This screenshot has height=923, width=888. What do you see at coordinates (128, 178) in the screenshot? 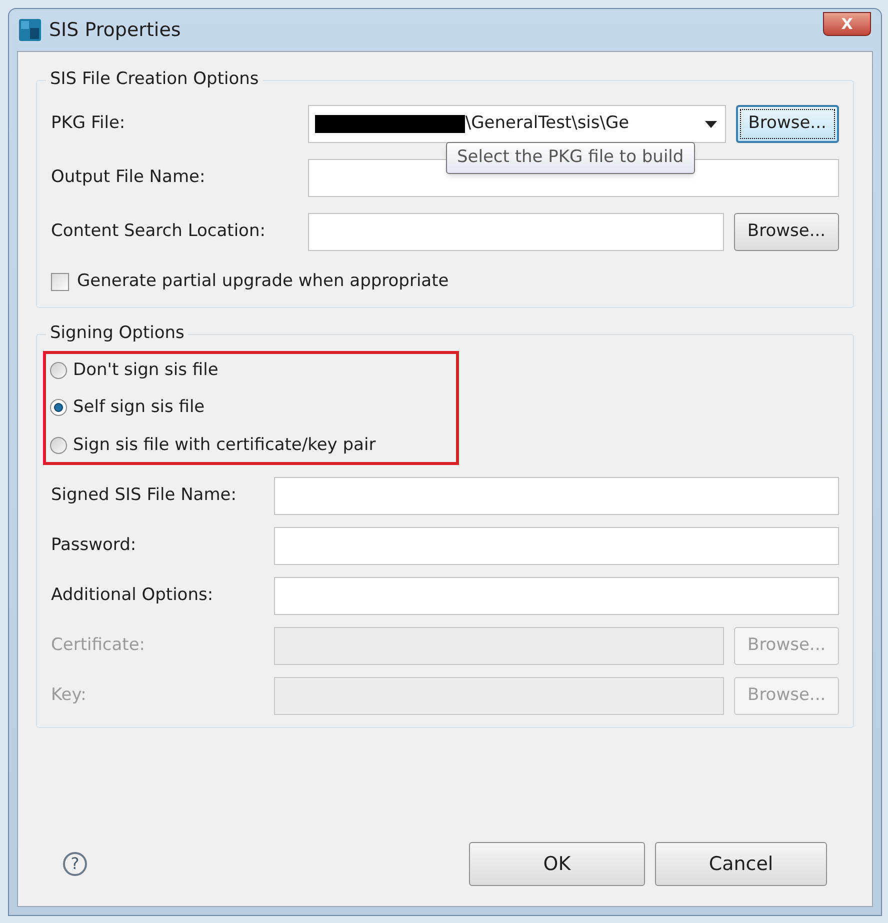
I see `field-label: Output File Name:` at bounding box center [128, 178].